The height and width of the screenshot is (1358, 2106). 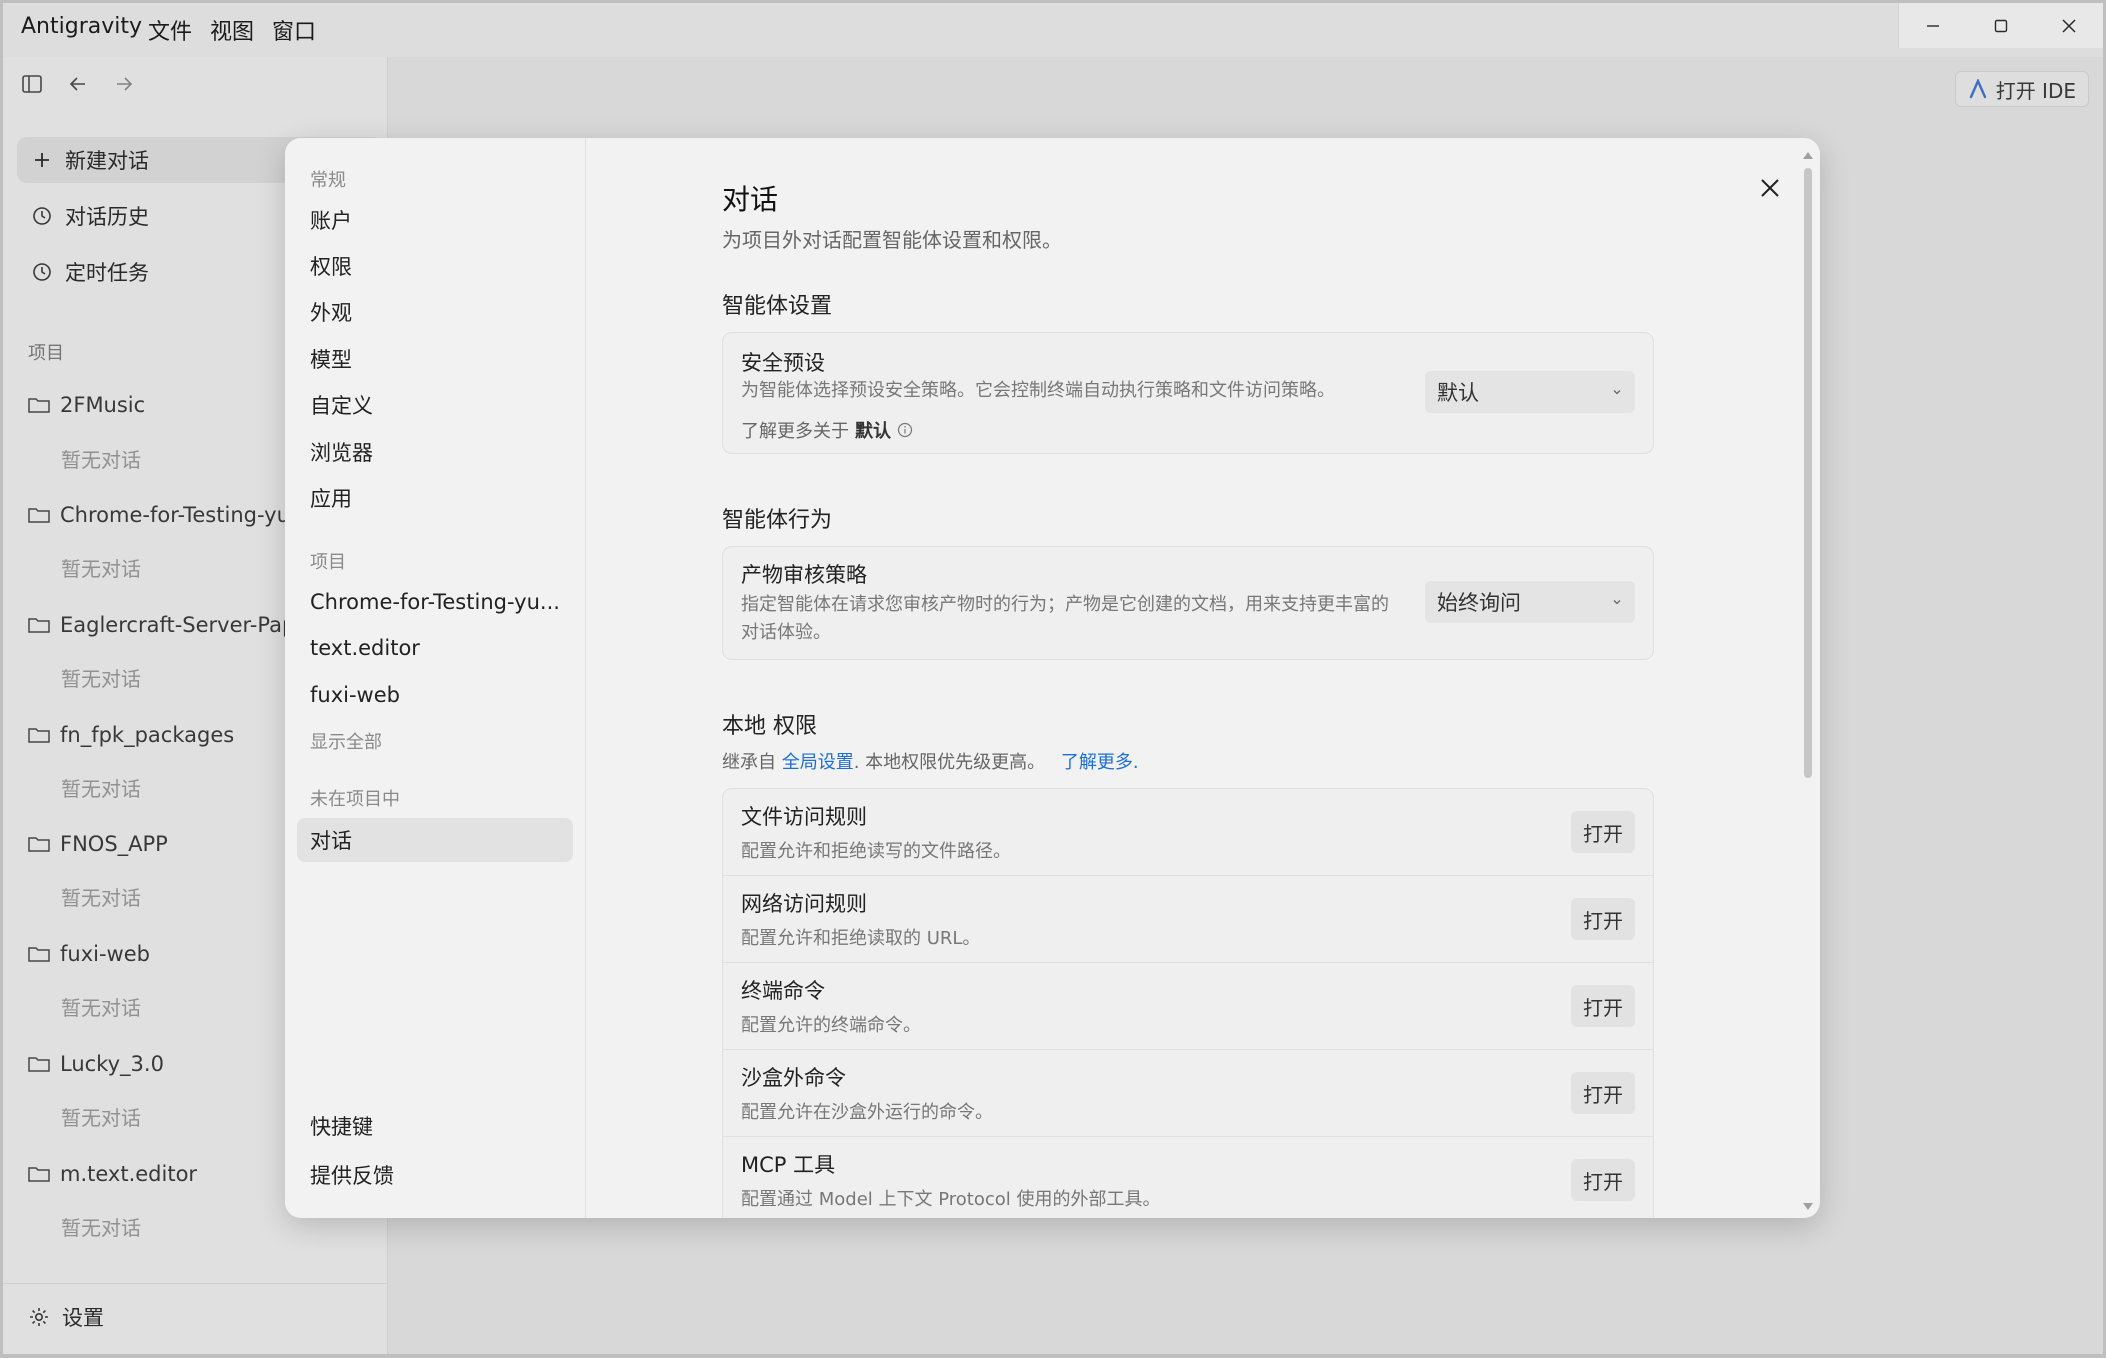 I want to click on permission-row: 沙盒外命令 配置允许在沙盒外运行的命令。 打开, so click(x=1188, y=1093).